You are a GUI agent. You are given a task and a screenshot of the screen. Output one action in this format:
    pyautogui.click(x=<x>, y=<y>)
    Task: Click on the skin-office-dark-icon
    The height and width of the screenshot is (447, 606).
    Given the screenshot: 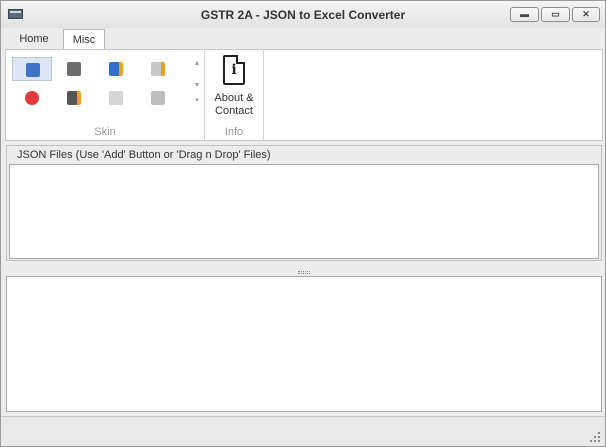 What is the action you would take?
    pyautogui.click(x=74, y=98)
    